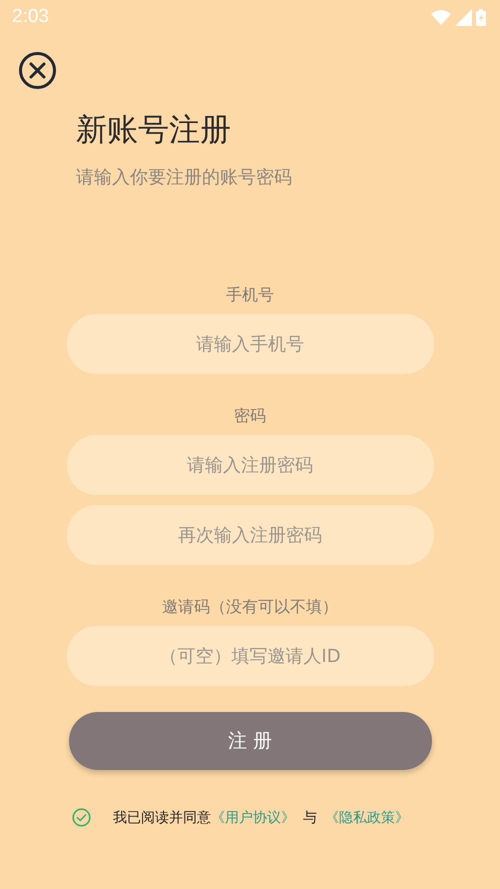 The image size is (500, 889). I want to click on page-subtitle: 请输入你要注册的账号密码, so click(184, 177).